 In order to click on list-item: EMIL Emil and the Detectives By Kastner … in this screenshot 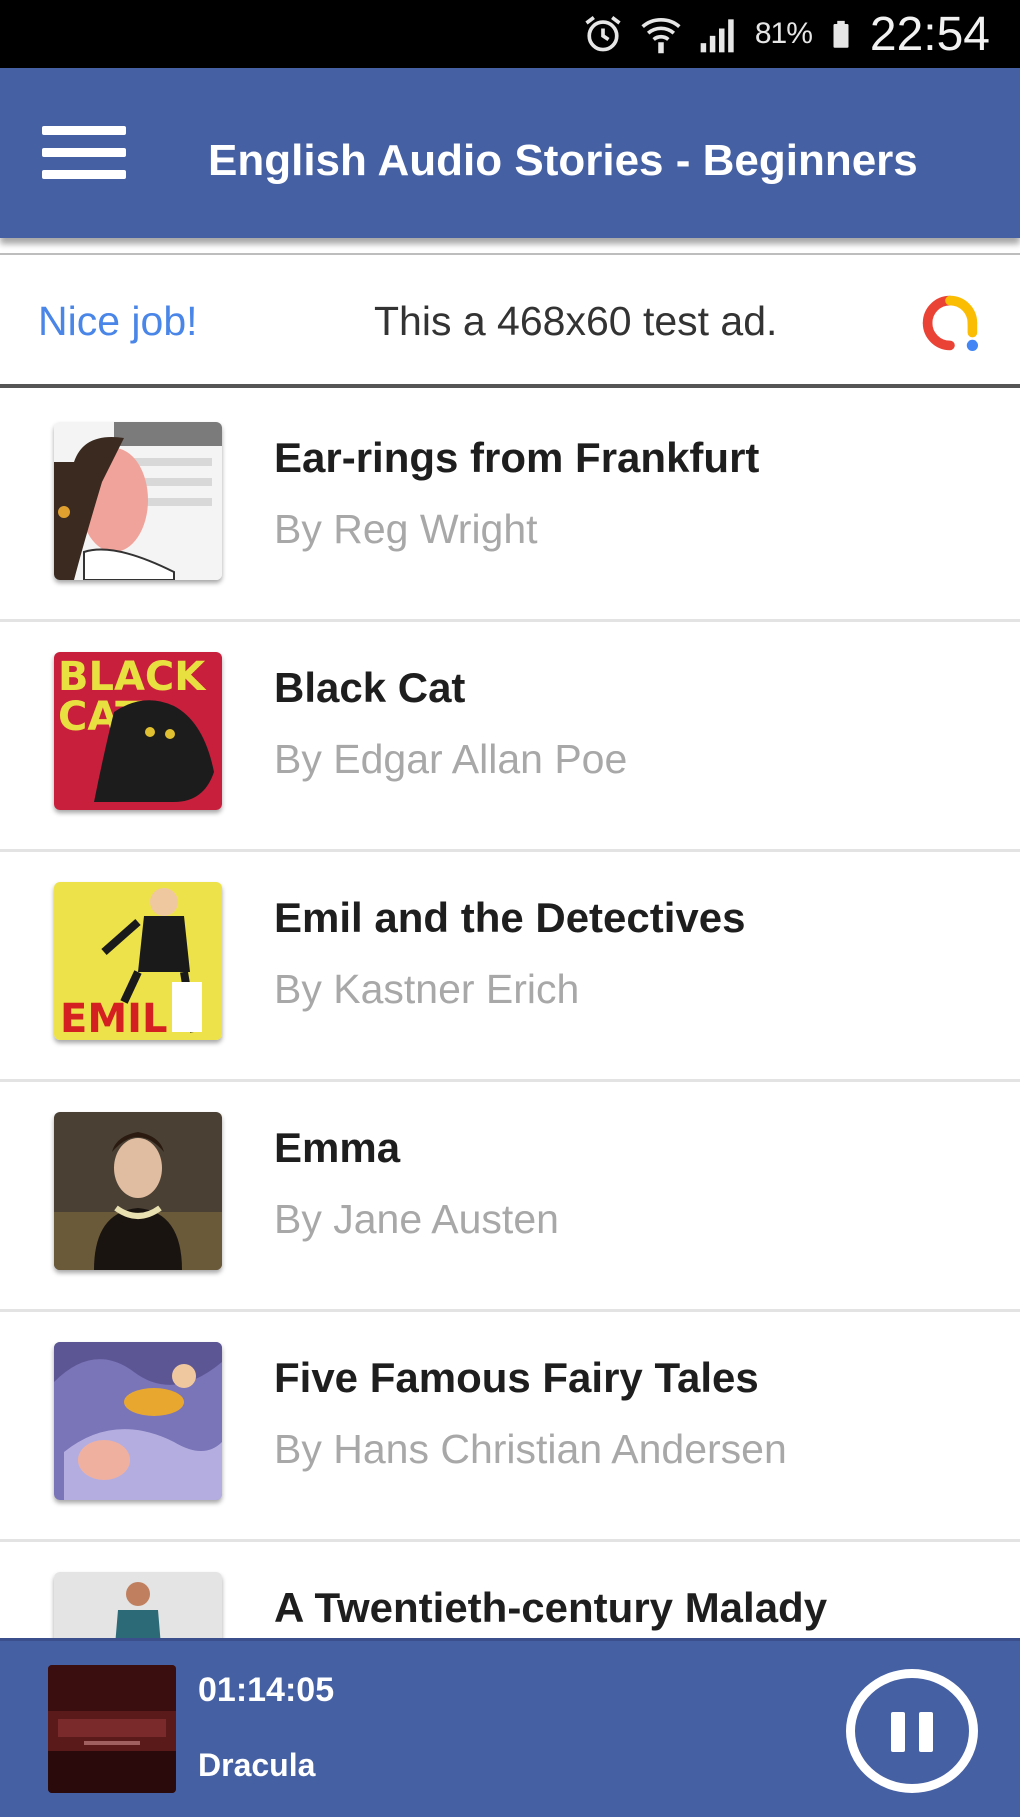, I will do `click(510, 967)`.